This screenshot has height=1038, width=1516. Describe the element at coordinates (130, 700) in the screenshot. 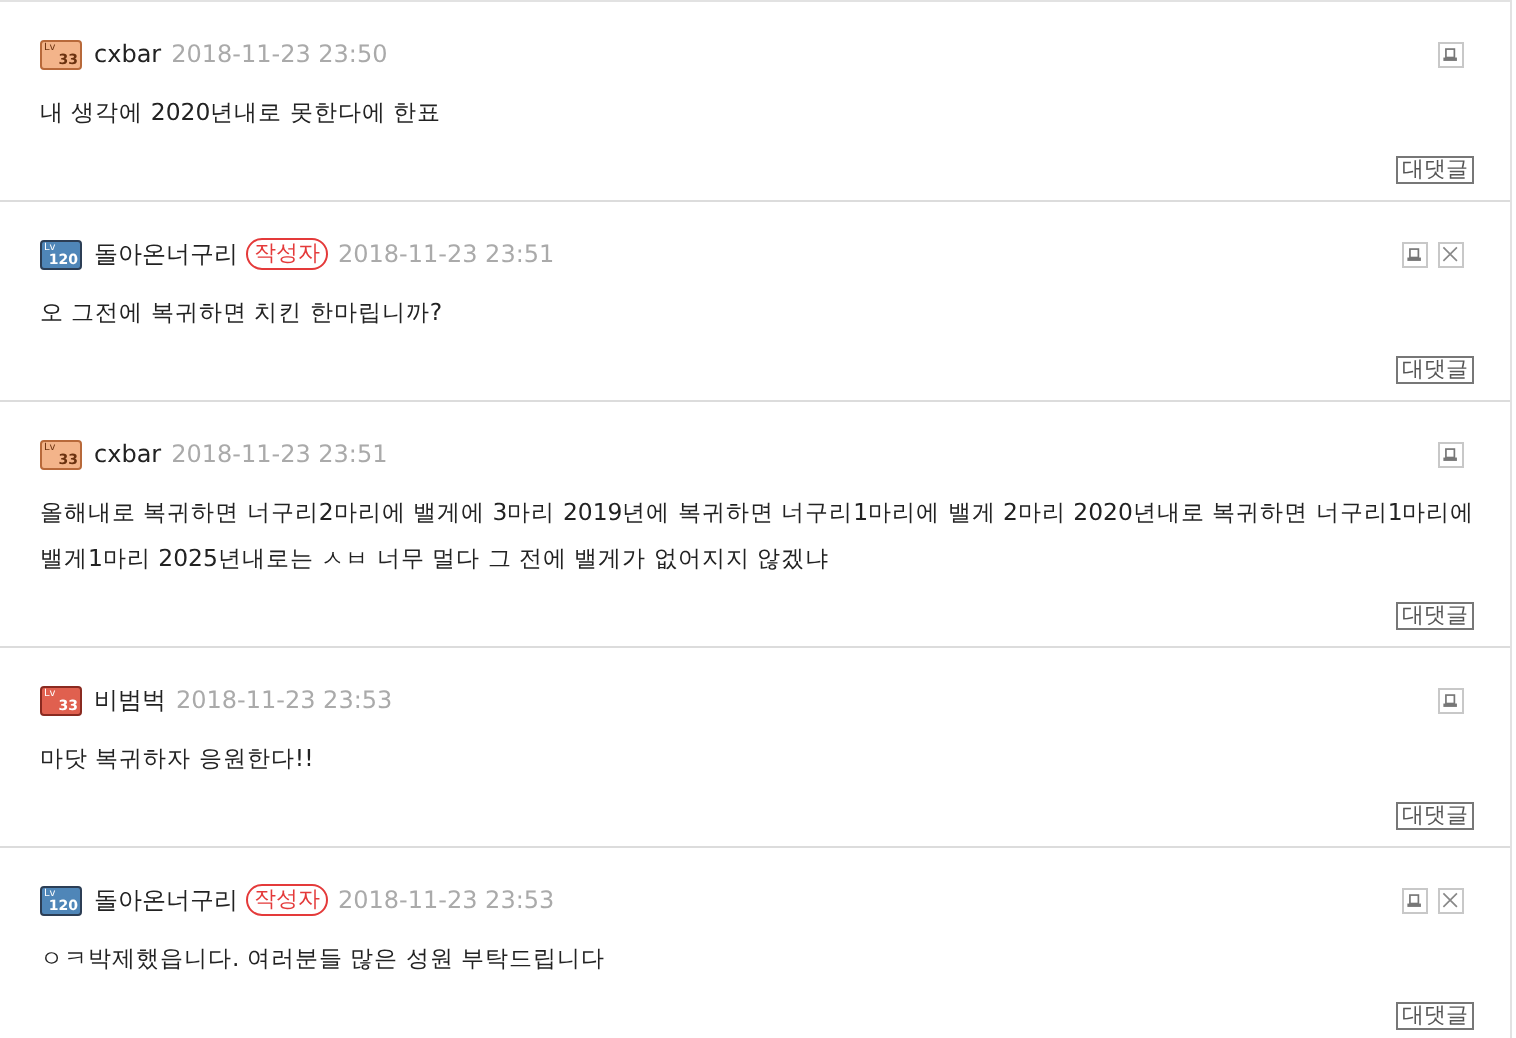

I see `author-name: 비범벅` at that location.